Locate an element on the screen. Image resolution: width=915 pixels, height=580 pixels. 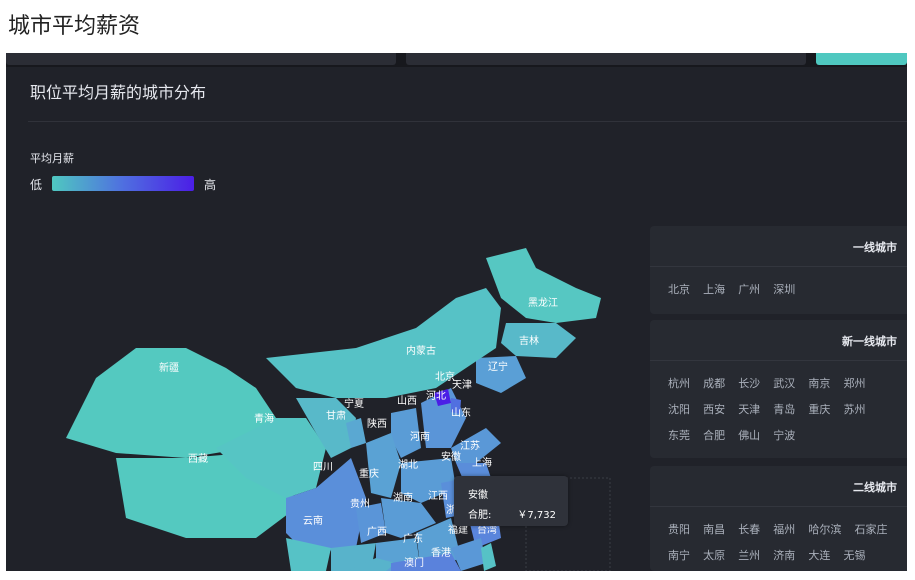
filter-select-right is located at coordinates (606, 59).